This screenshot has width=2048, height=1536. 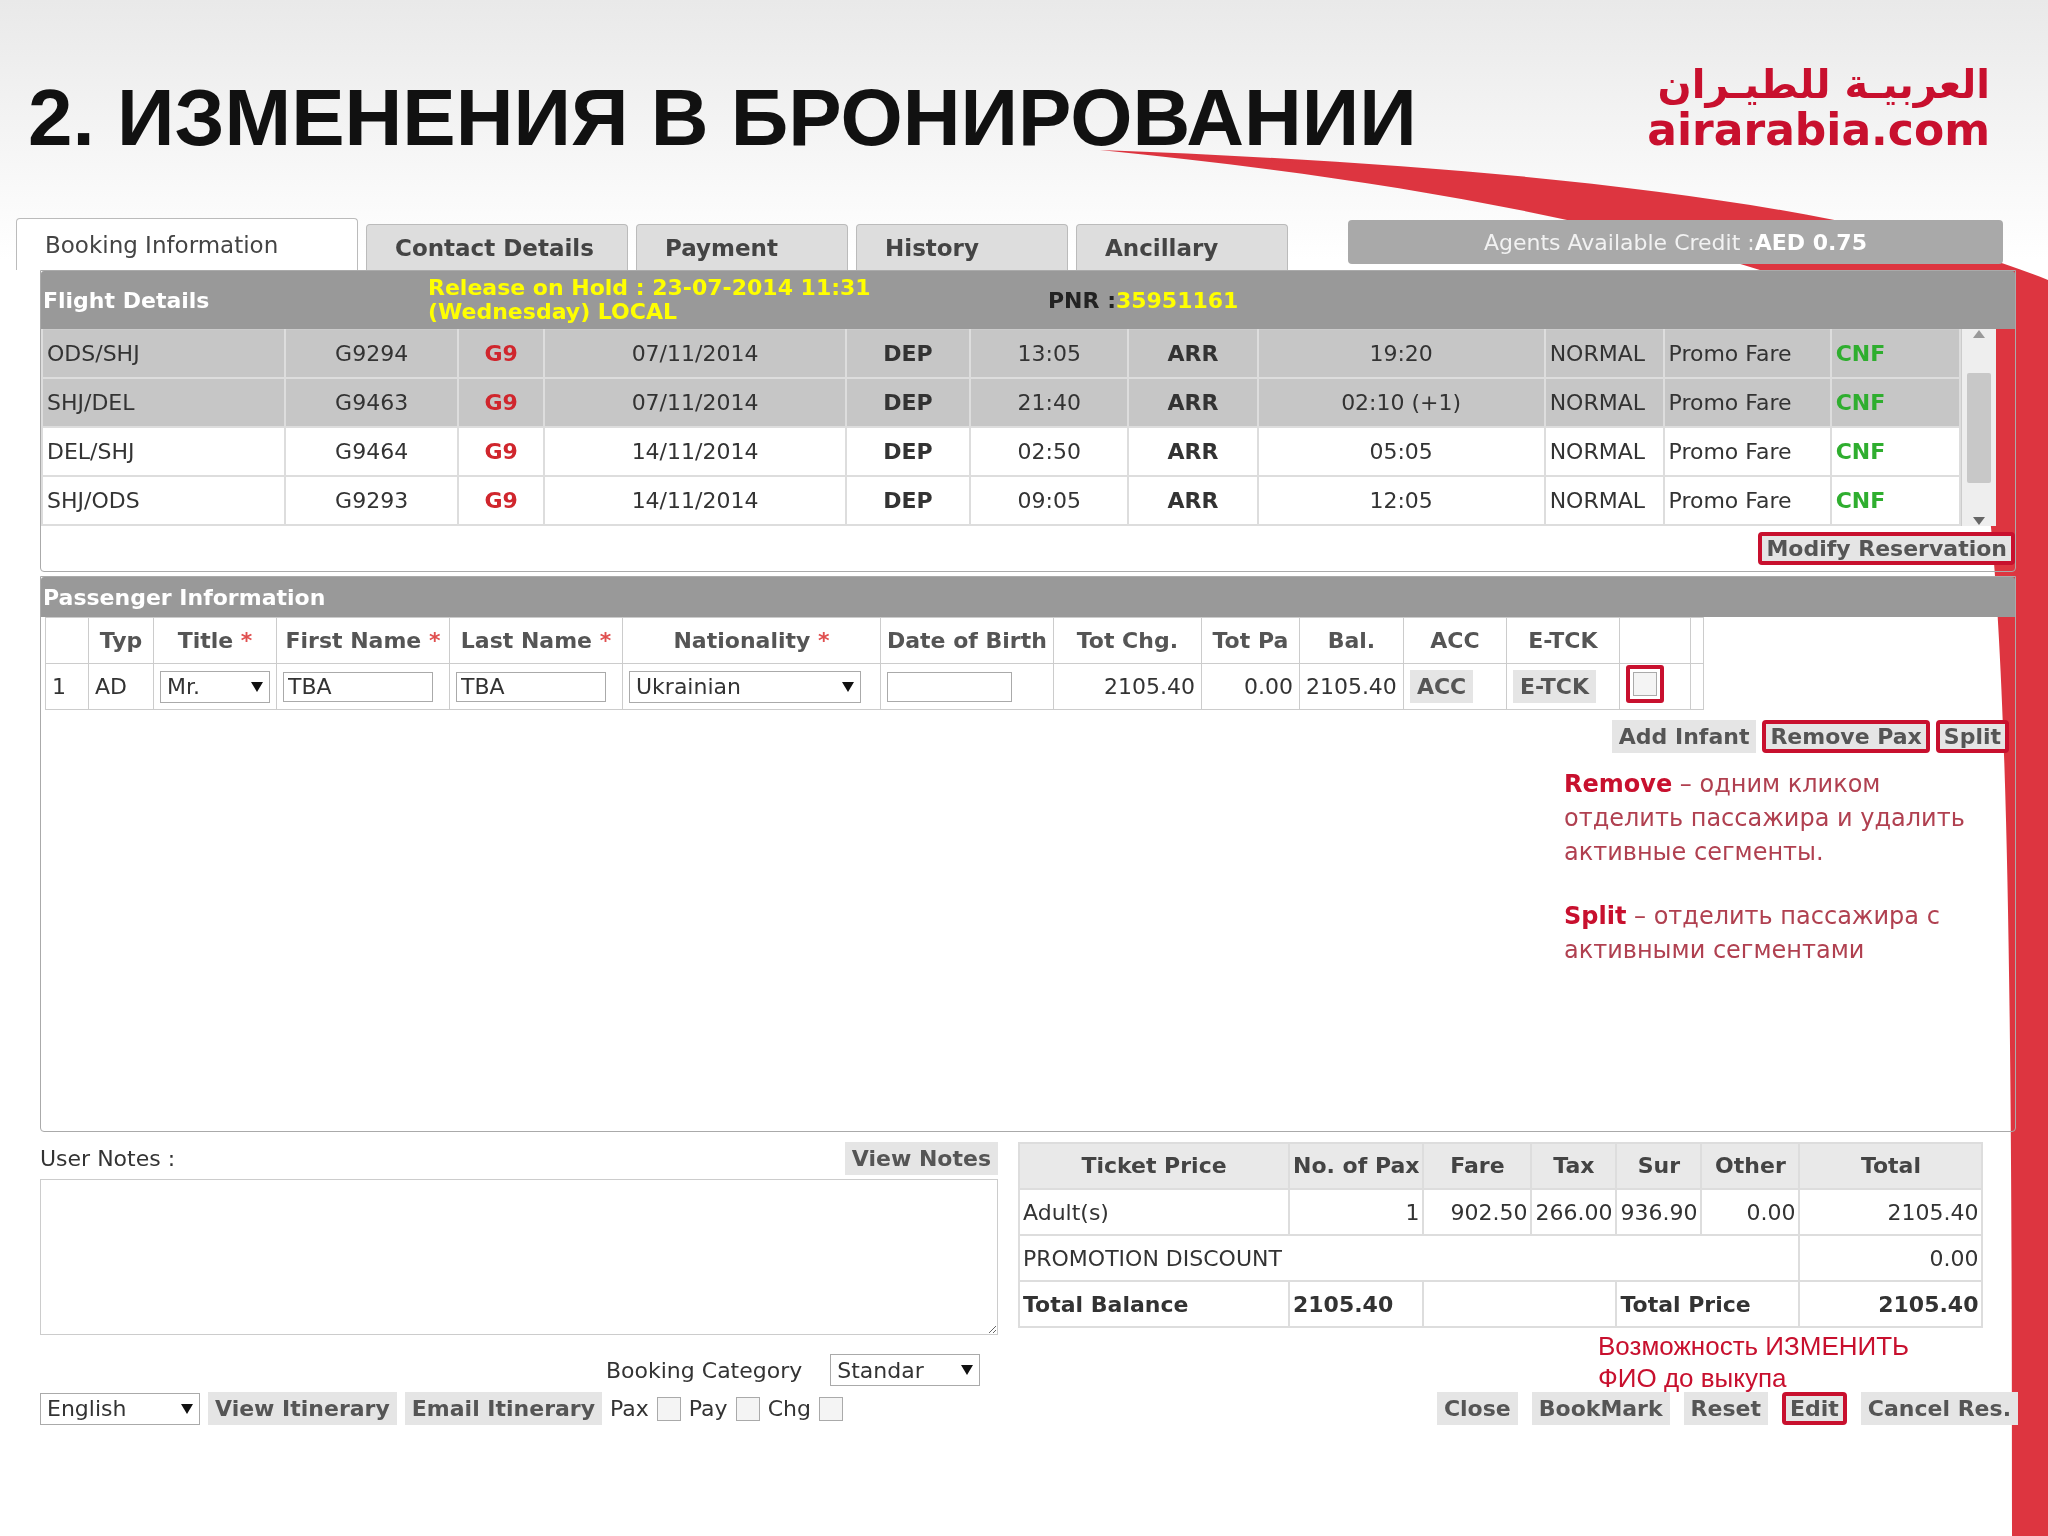 What do you see at coordinates (164, 500) in the screenshot?
I see `table-cell: SHJ/ODS` at bounding box center [164, 500].